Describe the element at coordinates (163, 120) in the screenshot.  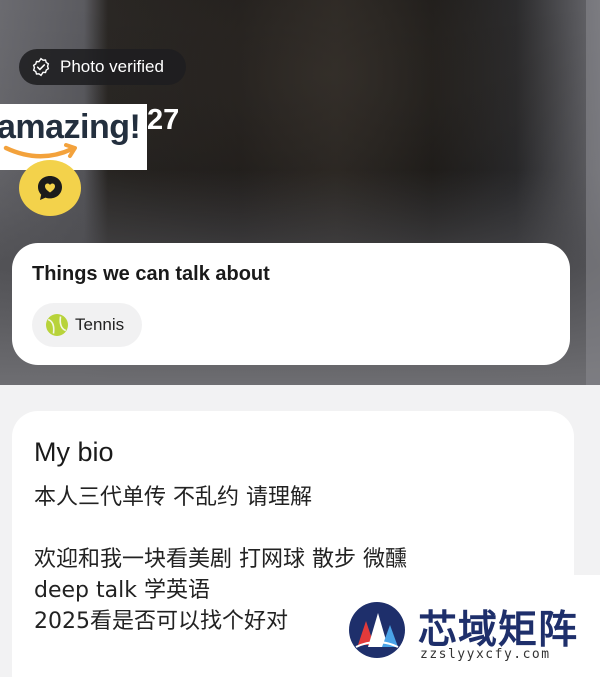
I see `profile-age: 27` at that location.